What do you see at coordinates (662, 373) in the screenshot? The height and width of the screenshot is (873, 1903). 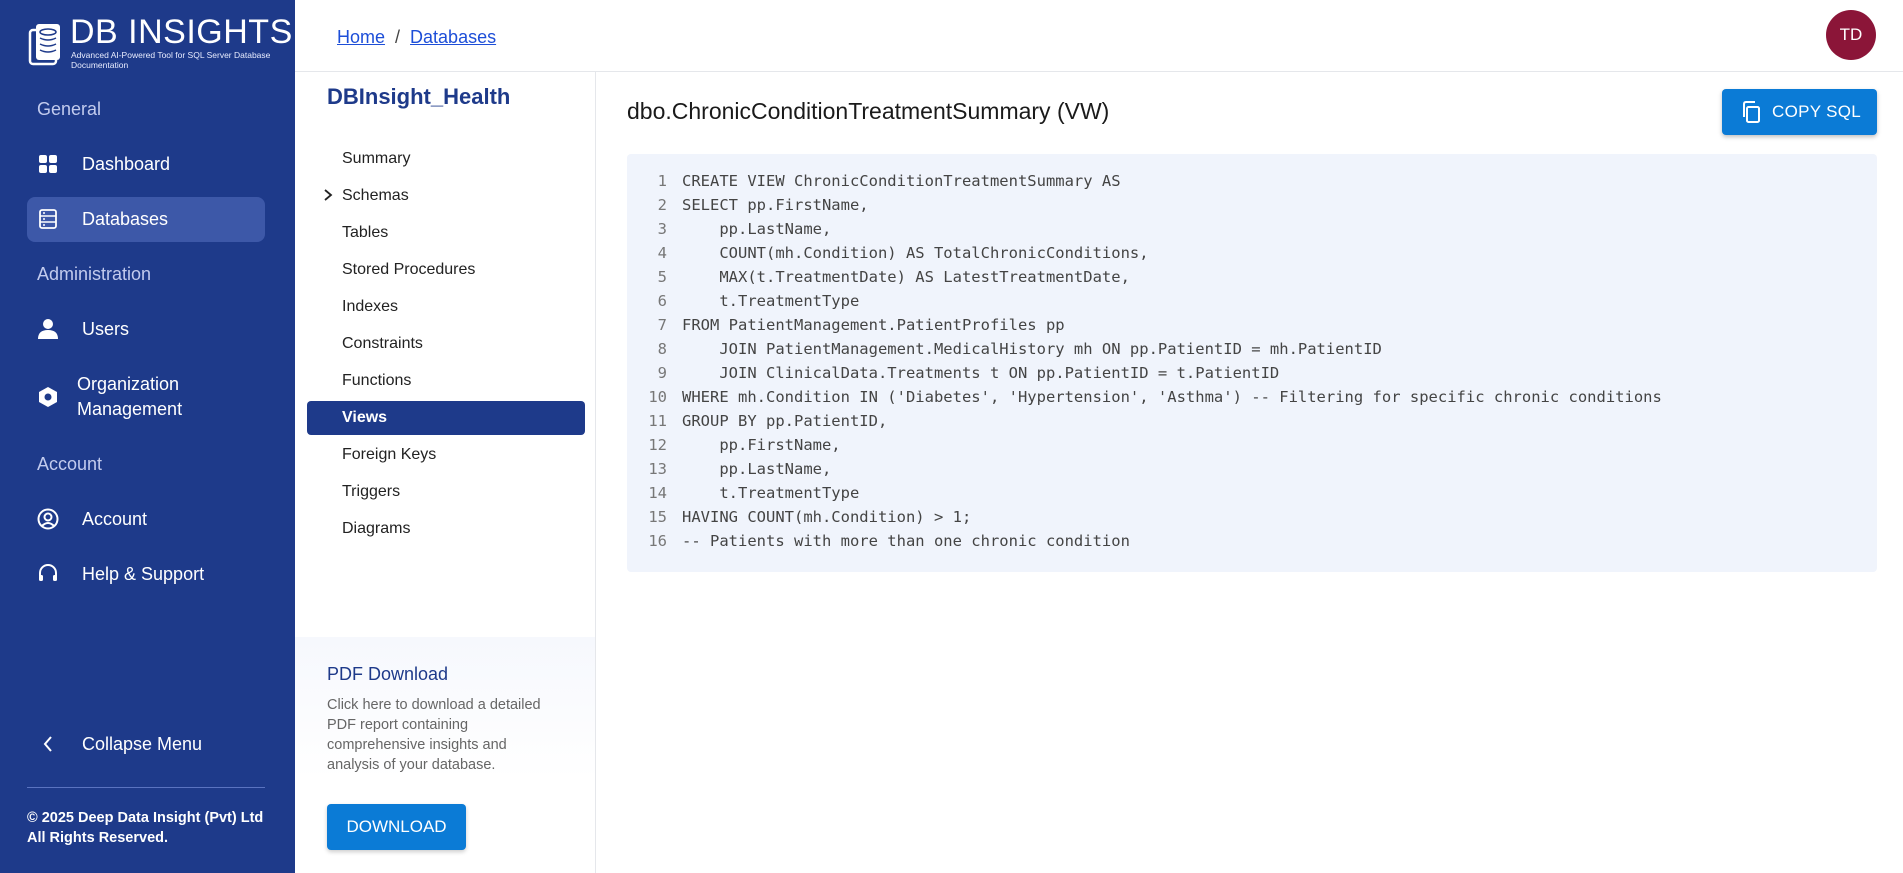 I see `line-number: 9` at bounding box center [662, 373].